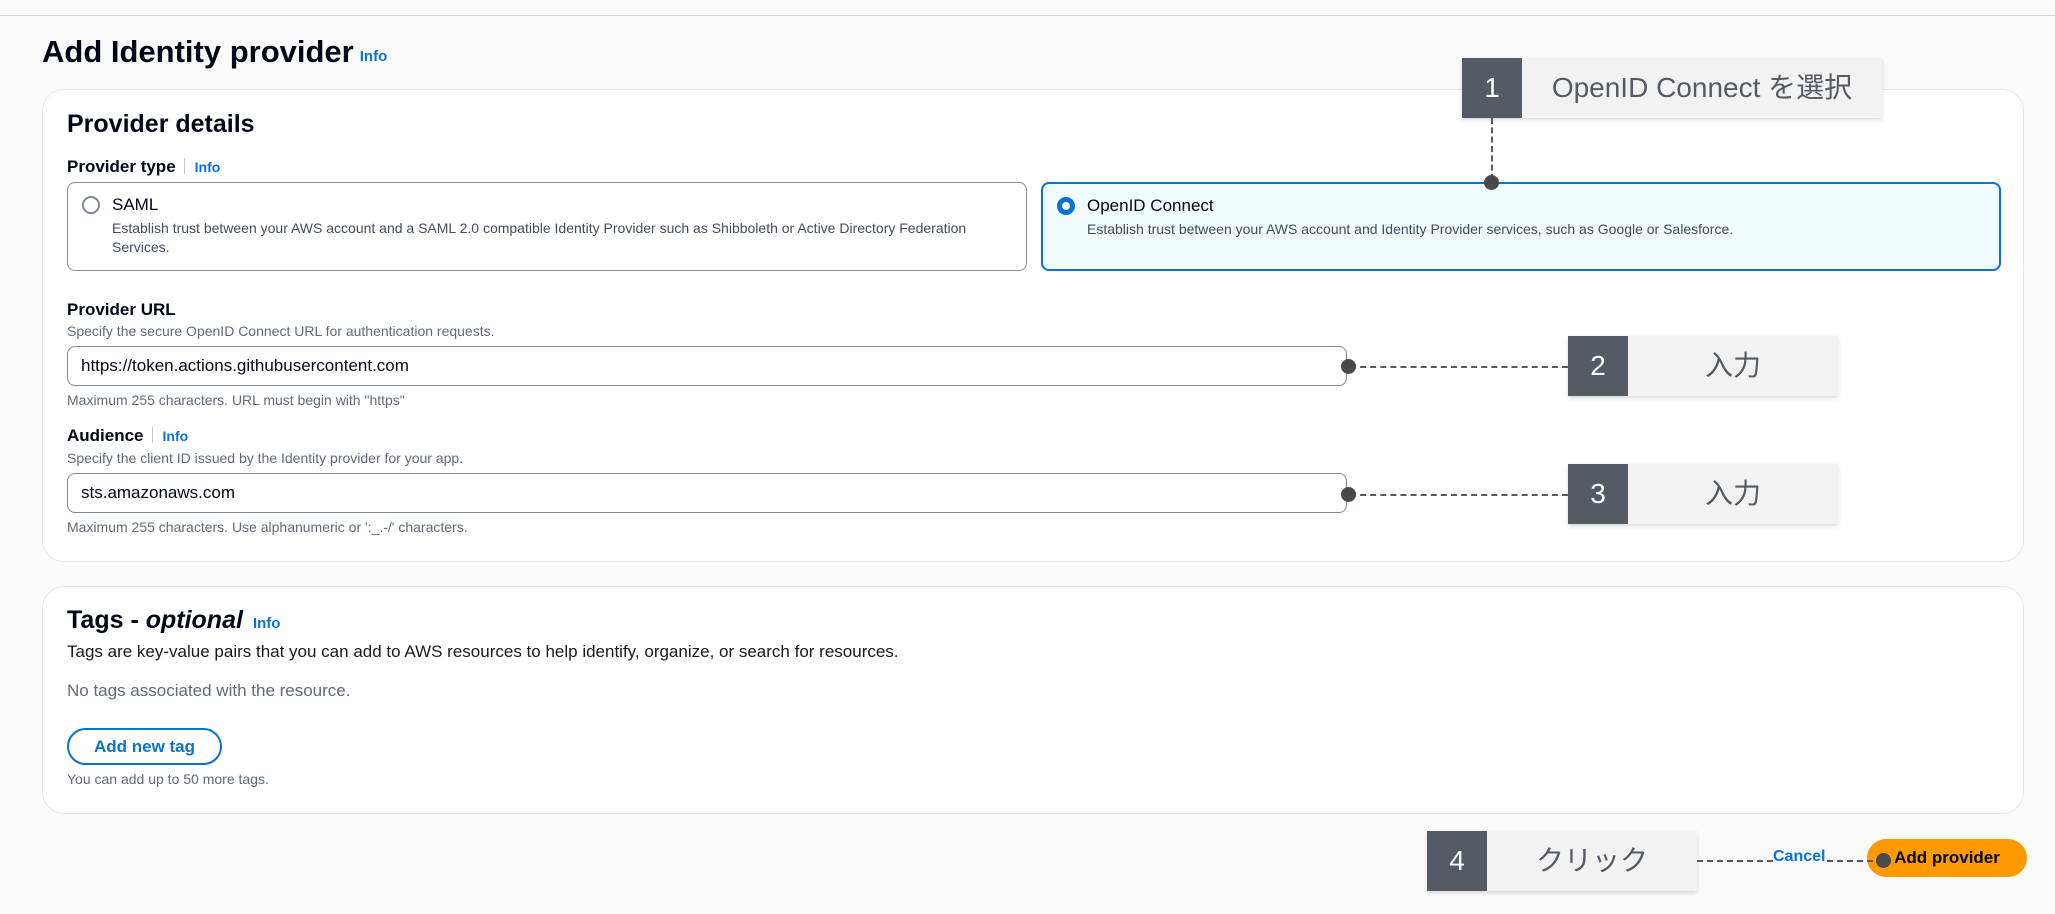  I want to click on provider-url-label: Provider URL, so click(121, 309).